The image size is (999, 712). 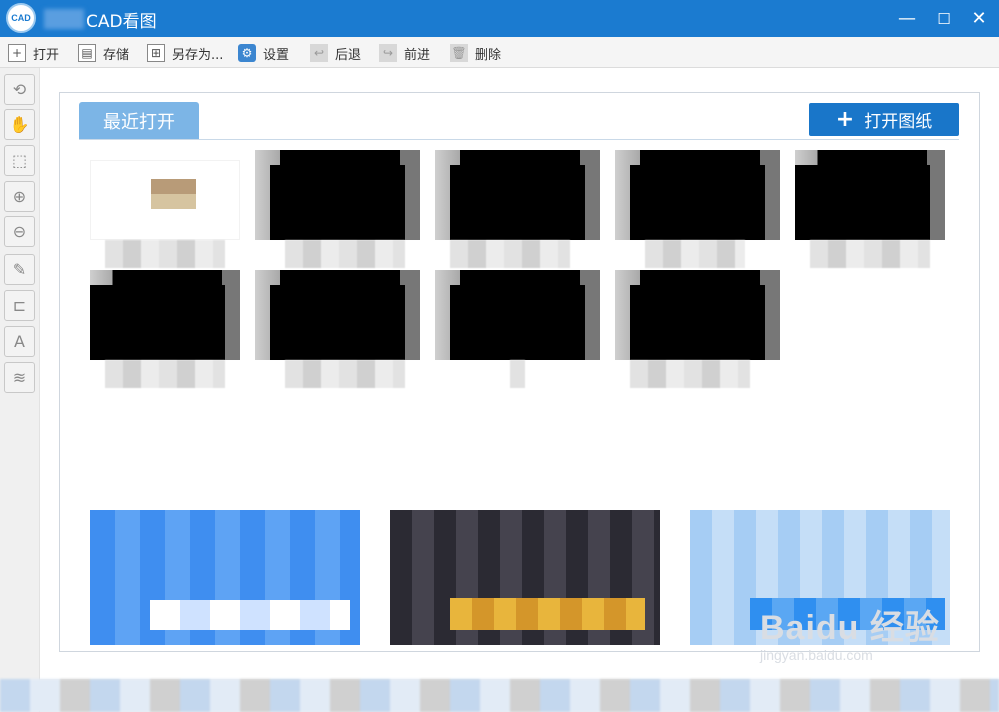 What do you see at coordinates (816, 655) in the screenshot?
I see `watermark-sub: jingyan.baidu.com` at bounding box center [816, 655].